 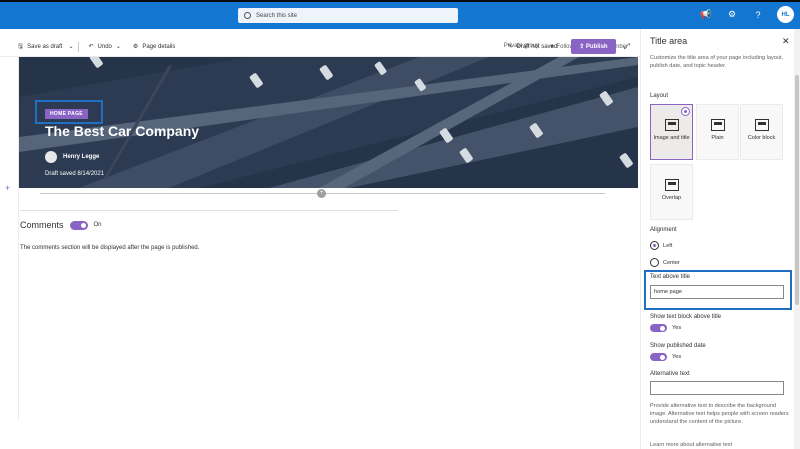 I want to click on scrollbar-thumb, so click(x=797, y=190).